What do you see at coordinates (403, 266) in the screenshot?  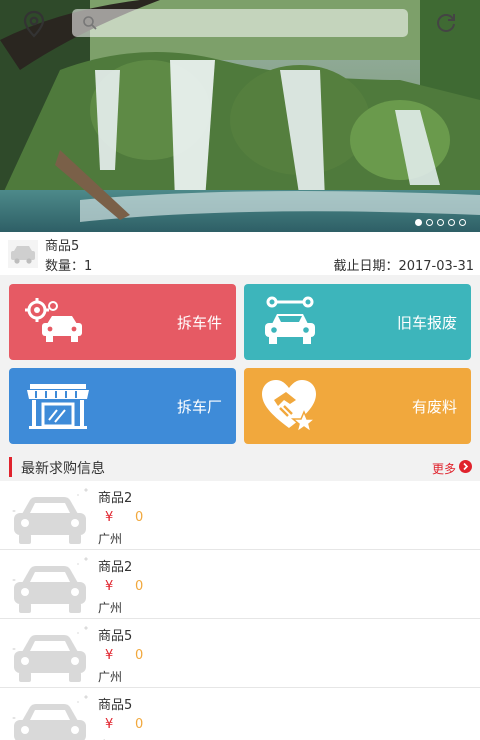 I see `featured-product-deadline: 截止日期：2017-03-31` at bounding box center [403, 266].